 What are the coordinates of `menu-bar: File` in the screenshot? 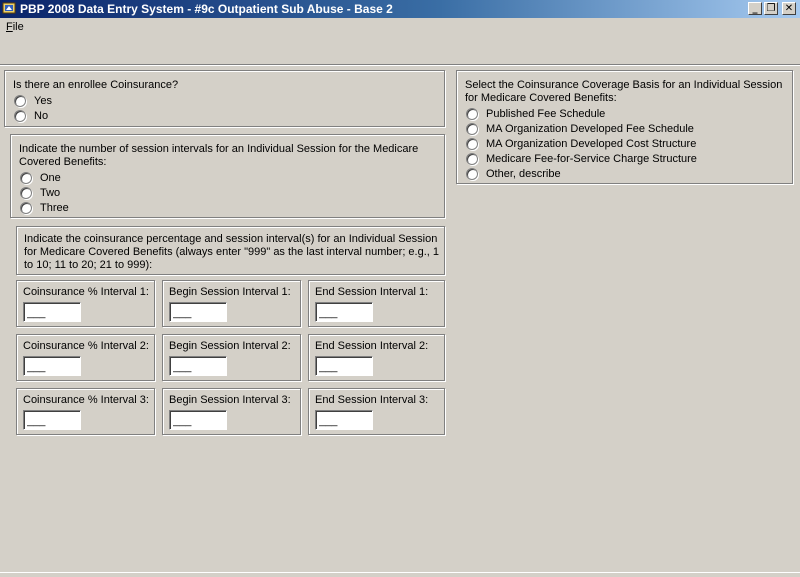 It's located at (400, 28).